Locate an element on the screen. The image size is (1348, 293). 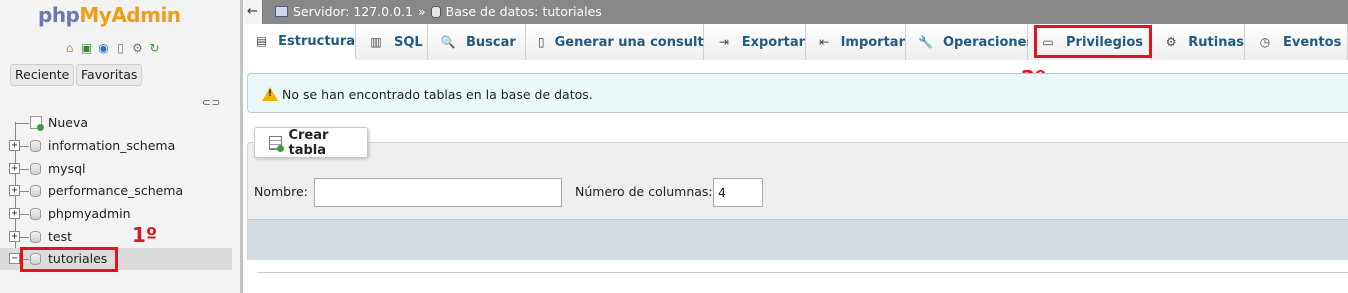
recent-tab: Reciente is located at coordinates (42, 75).